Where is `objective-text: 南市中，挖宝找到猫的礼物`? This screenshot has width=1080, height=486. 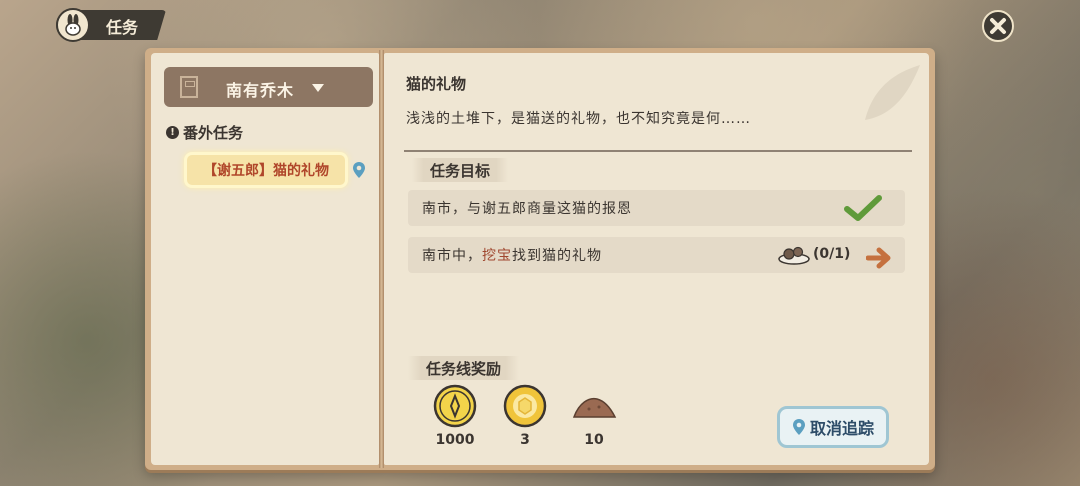 objective-text: 南市中，挖宝找到猫的礼物 is located at coordinates (512, 255).